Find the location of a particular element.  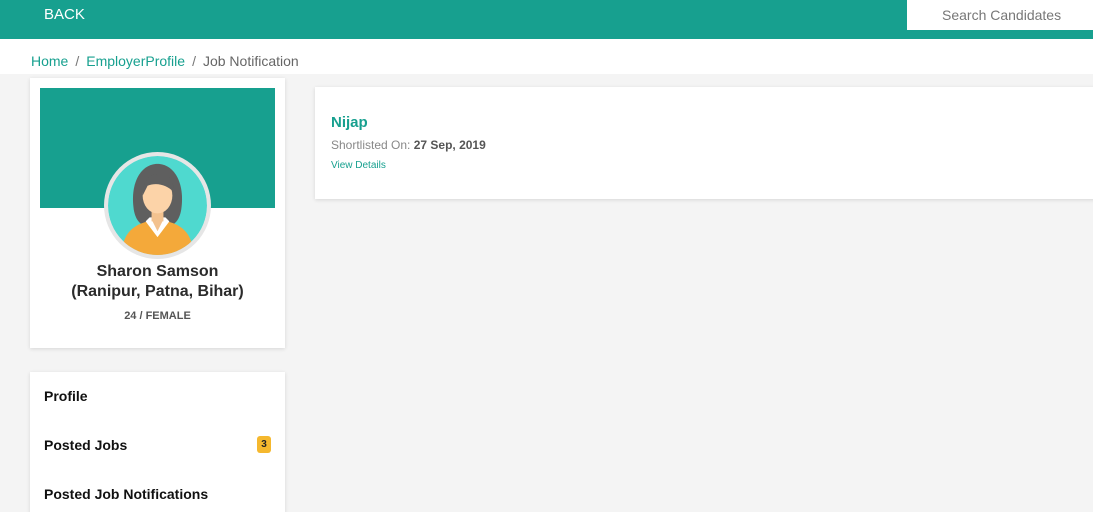

breadcrumb: Home / EmployerProfile / Job Notification is located at coordinates (165, 61).